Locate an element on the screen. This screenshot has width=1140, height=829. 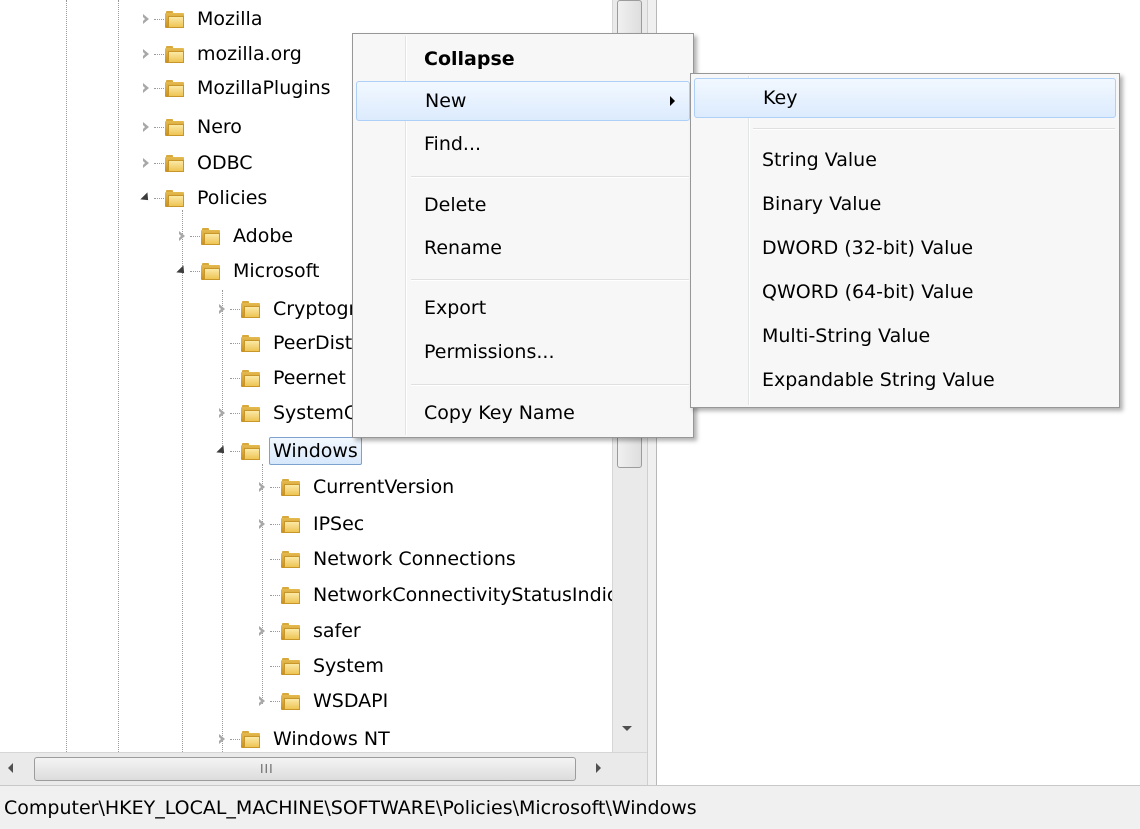
tree-item-adobe: Adobe is located at coordinates (236, 236).